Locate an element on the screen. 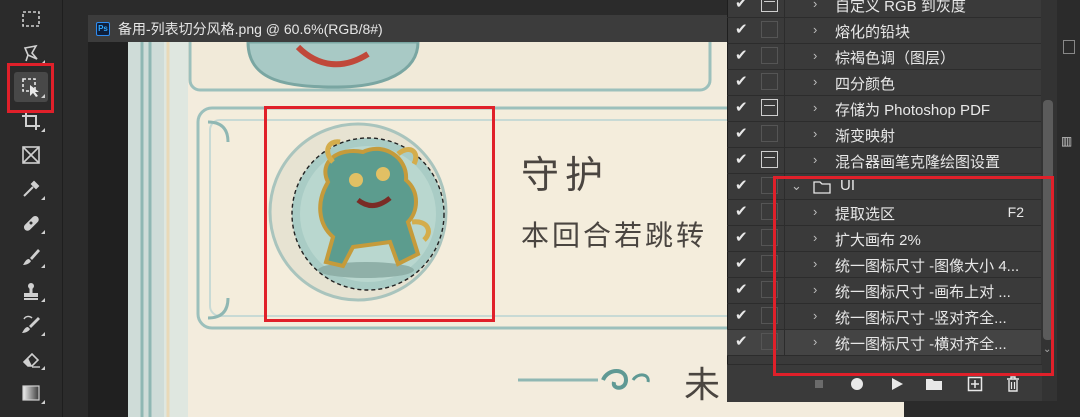 The image size is (1080, 417). gradient-tool is located at coordinates (31, 393).